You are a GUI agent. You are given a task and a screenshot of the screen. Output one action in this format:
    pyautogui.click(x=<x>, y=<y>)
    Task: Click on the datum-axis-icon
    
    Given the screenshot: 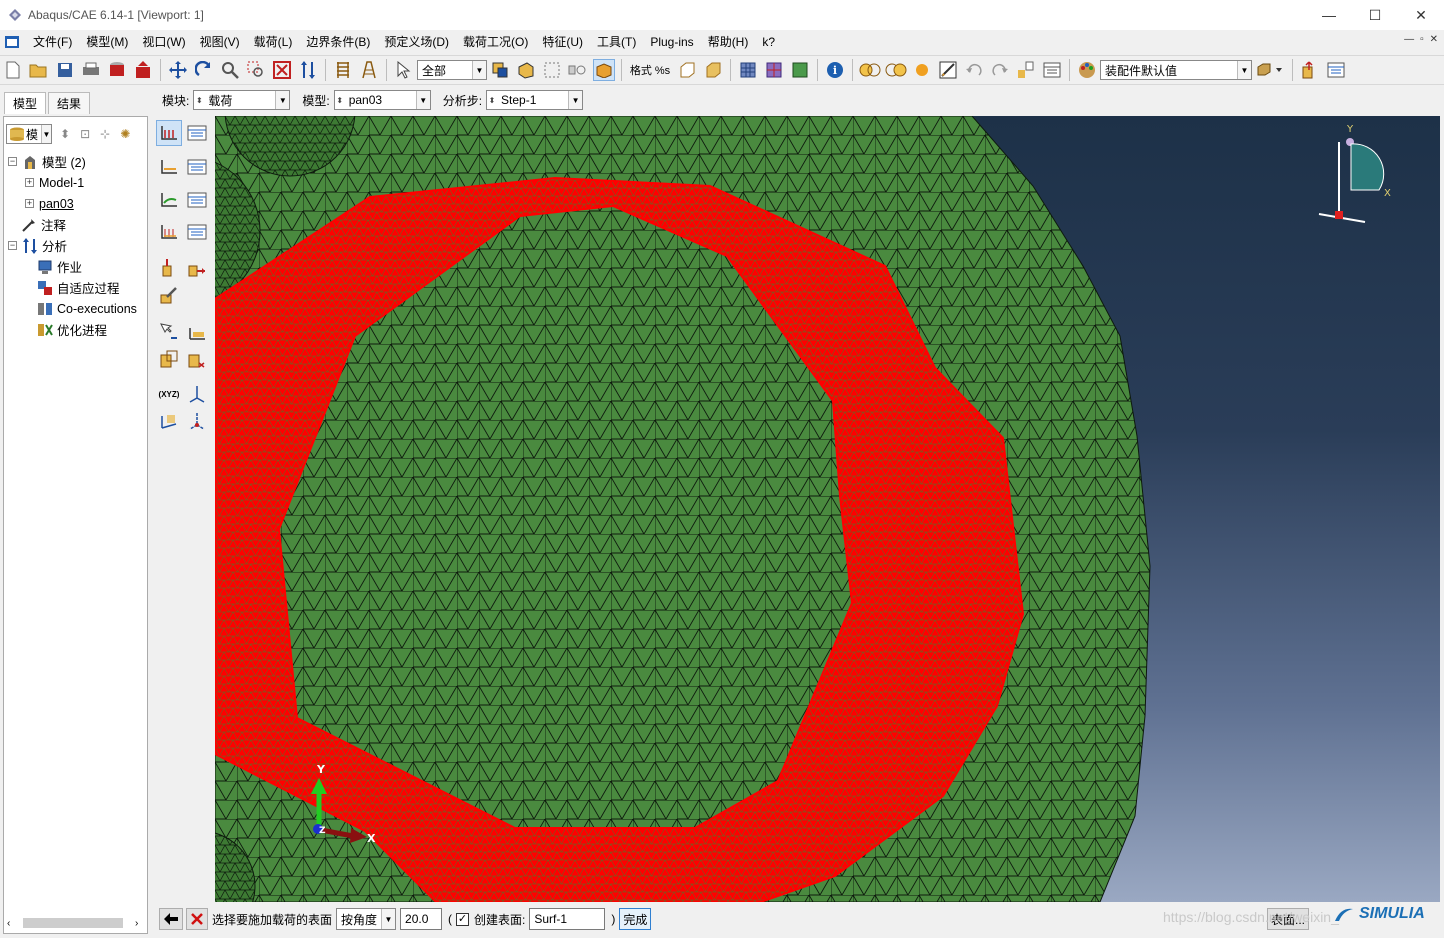 What is the action you would take?
    pyautogui.click(x=197, y=394)
    